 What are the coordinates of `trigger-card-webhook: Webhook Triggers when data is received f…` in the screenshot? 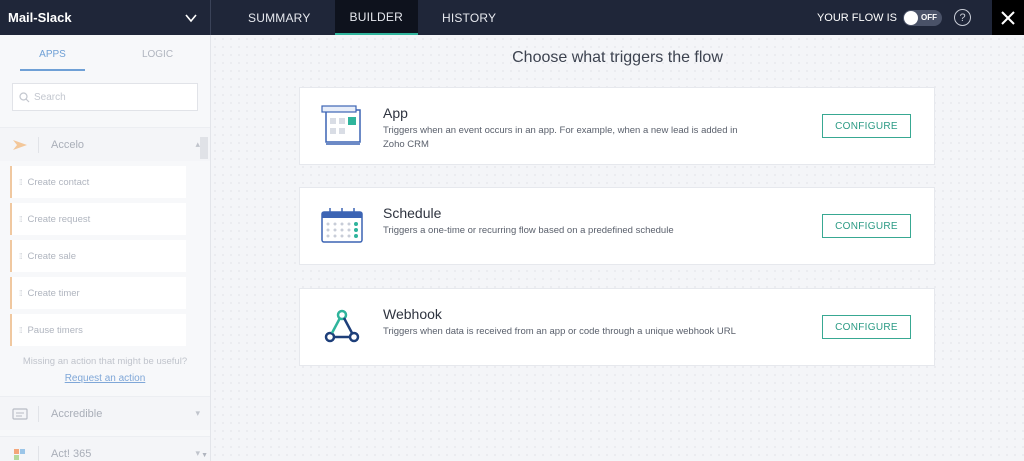 It's located at (617, 327).